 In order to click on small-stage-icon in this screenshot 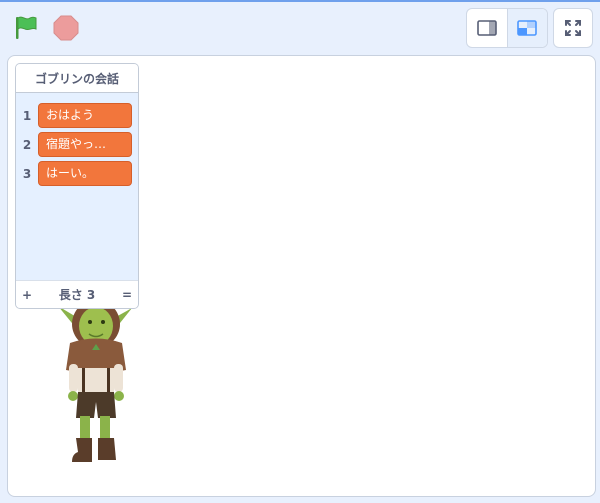, I will do `click(486, 28)`.